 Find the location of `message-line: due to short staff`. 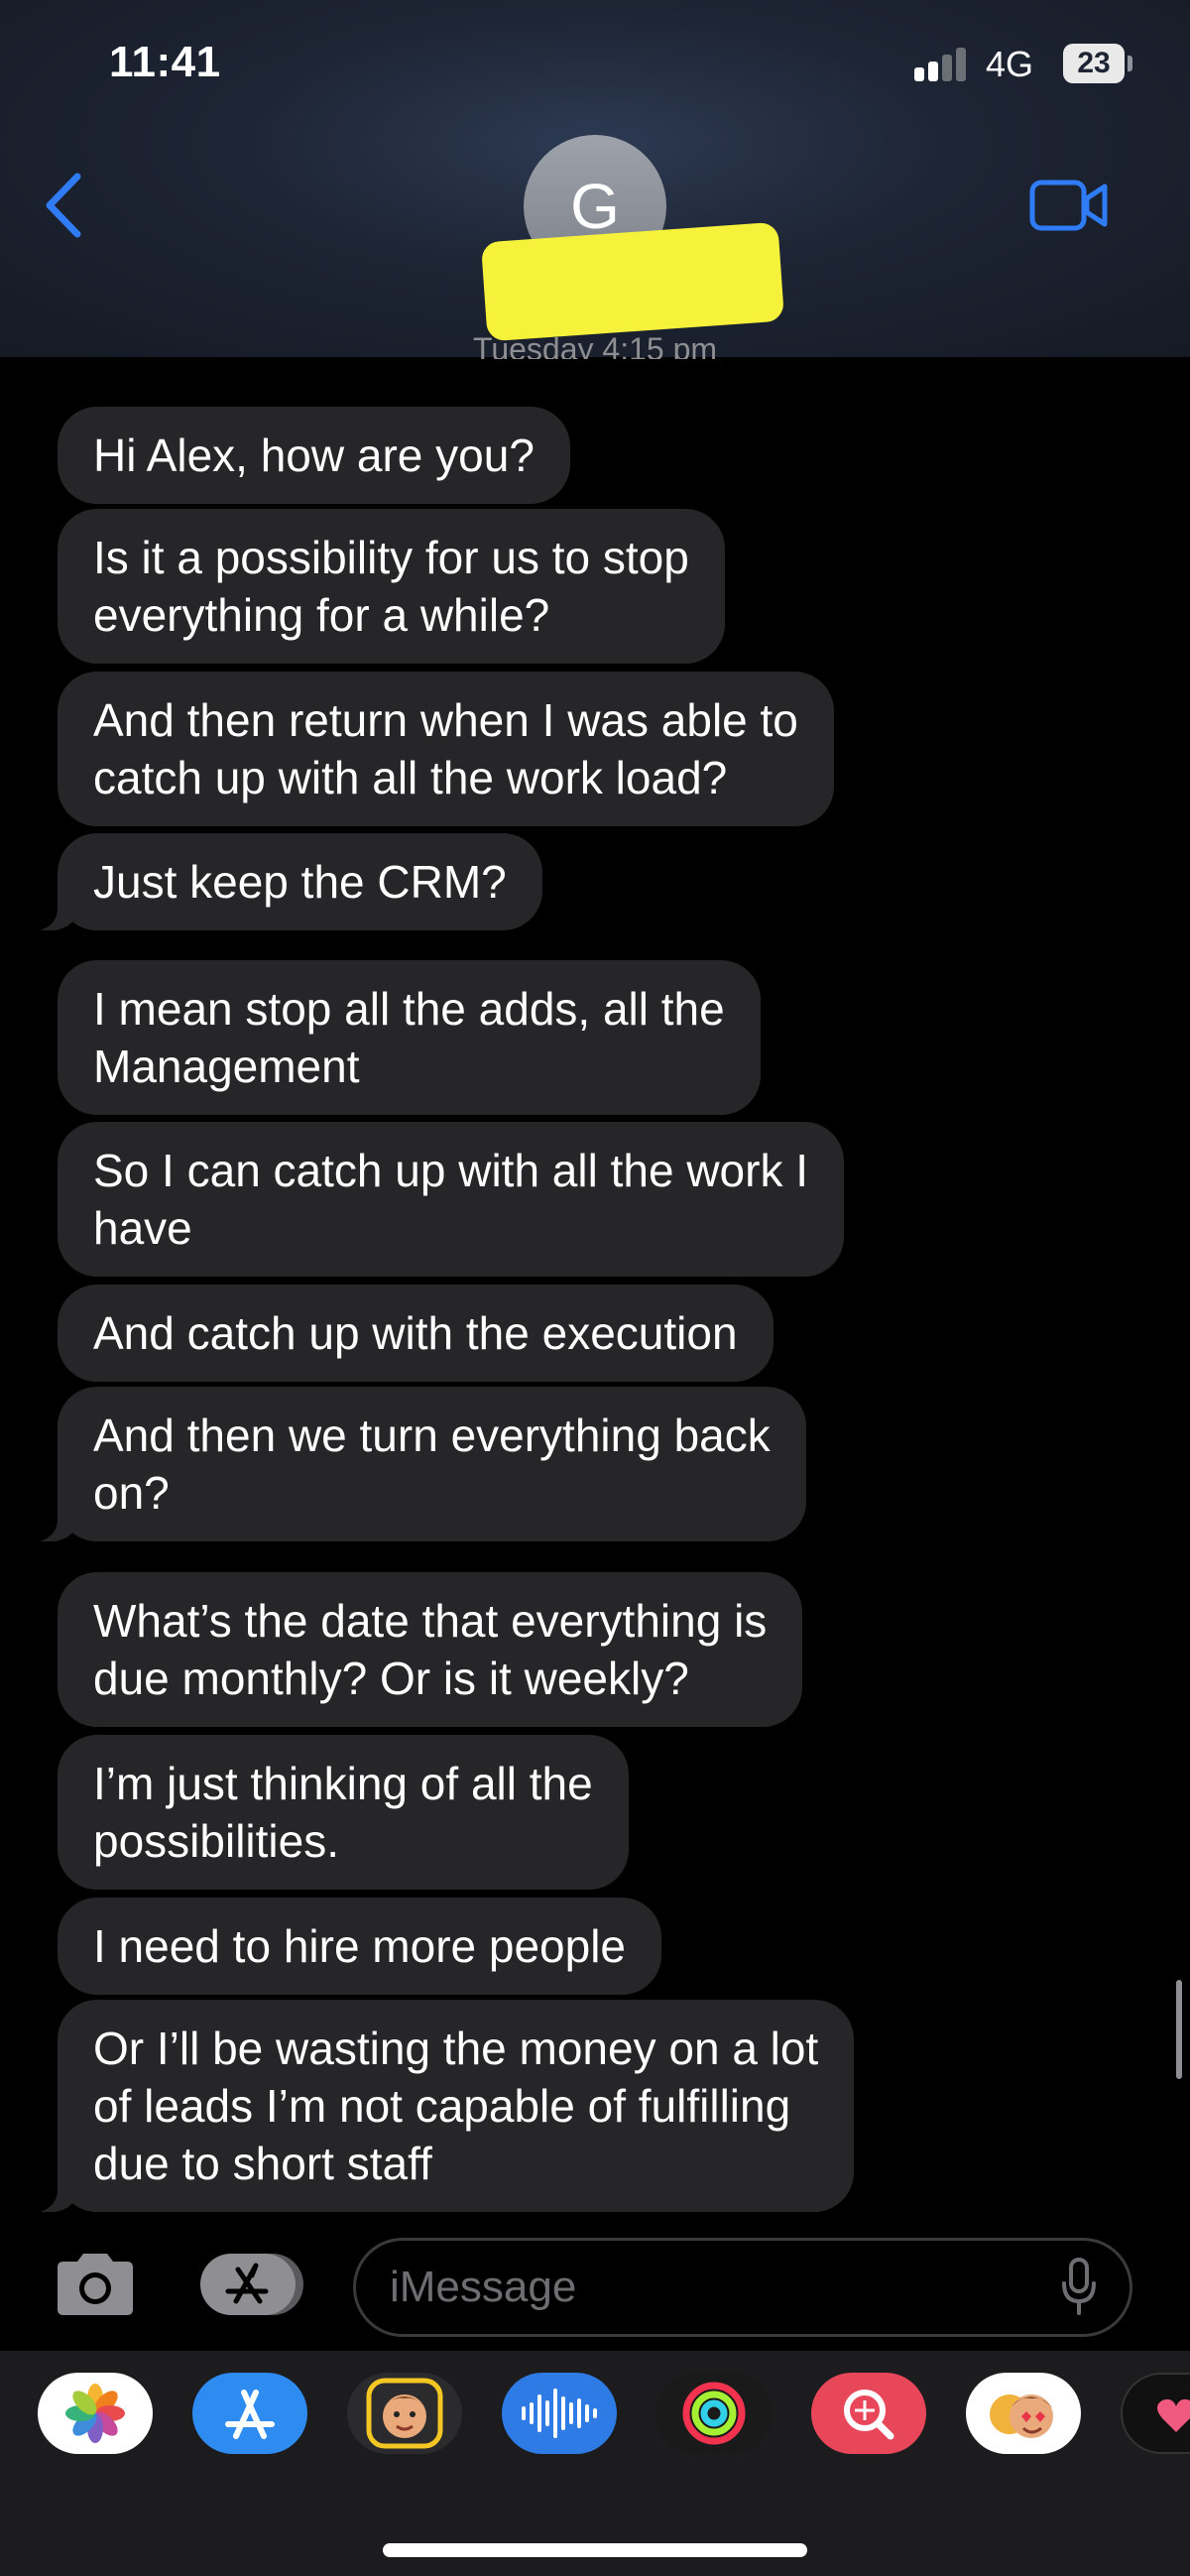

message-line: due to short staff is located at coordinates (262, 2163).